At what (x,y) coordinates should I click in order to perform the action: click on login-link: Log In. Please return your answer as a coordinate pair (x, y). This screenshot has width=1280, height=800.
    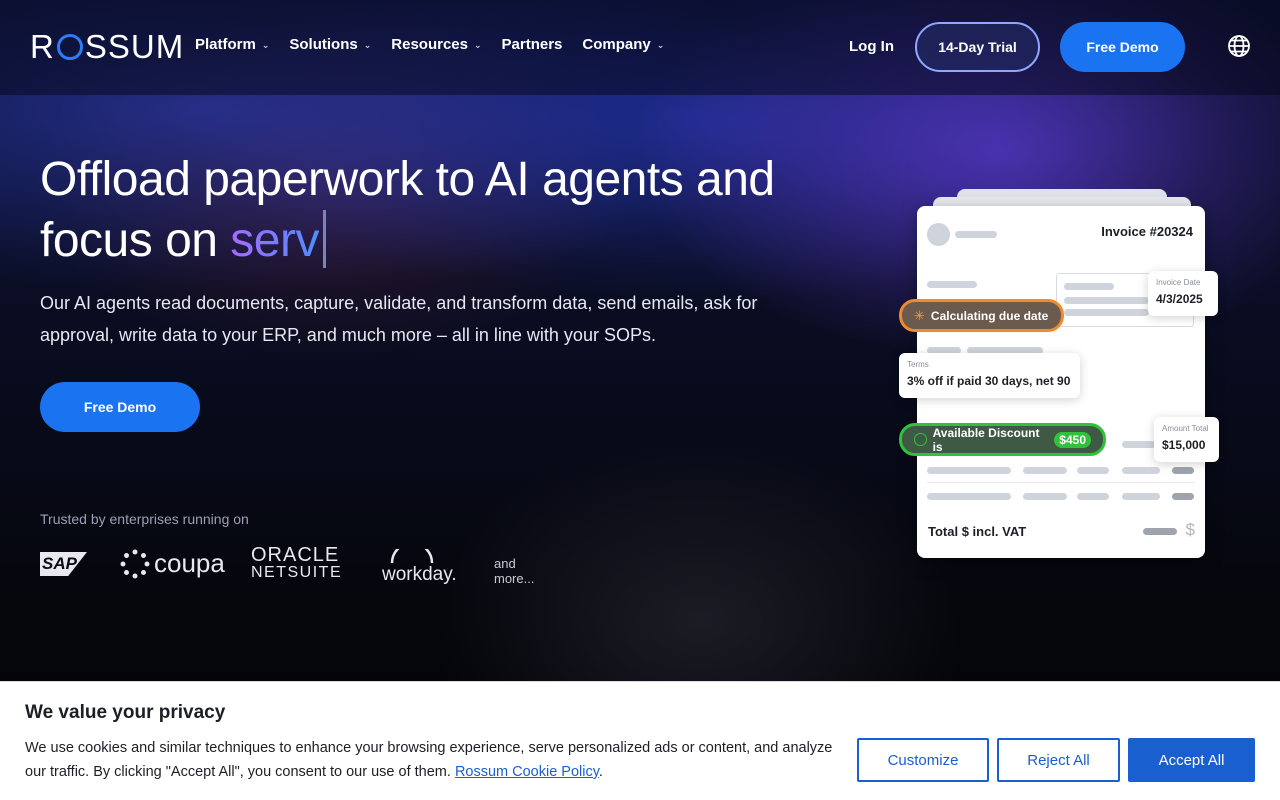
    Looking at the image, I should click on (871, 46).